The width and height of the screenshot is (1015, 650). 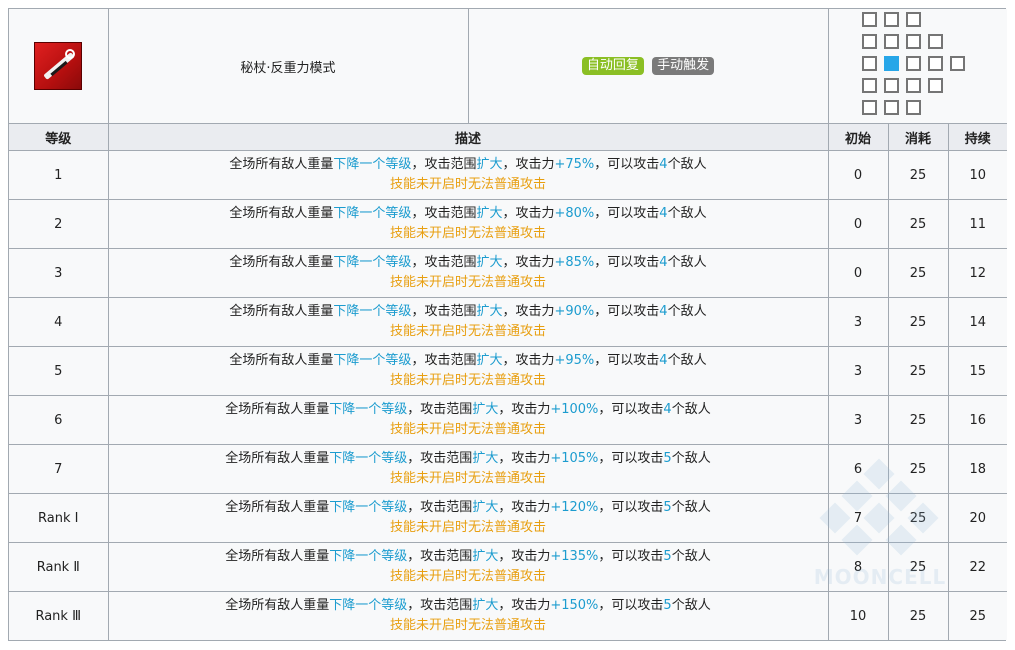 I want to click on level-cell: Rank Ⅲ, so click(x=59, y=615).